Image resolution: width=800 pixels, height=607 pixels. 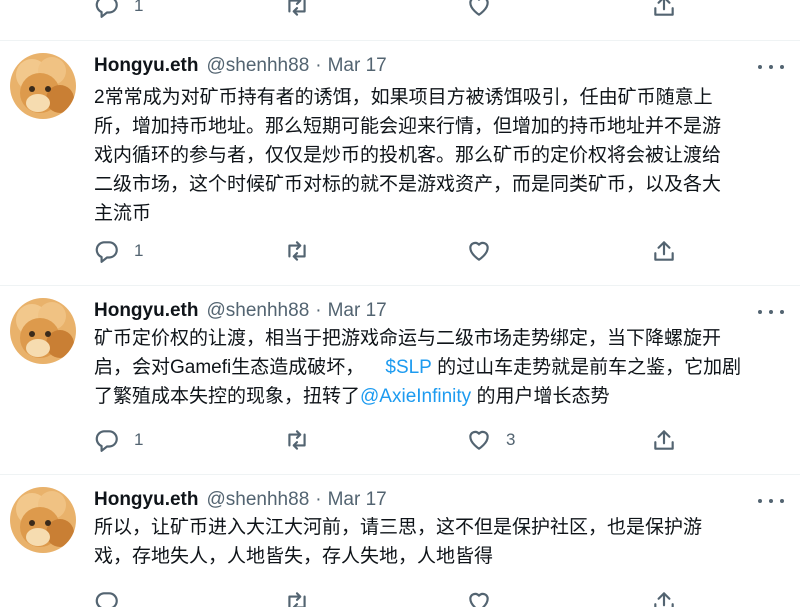 What do you see at coordinates (408, 126) in the screenshot?
I see `tweet-text-line: 所，增加持币地址。那么短期可能会迎来行情，但增加的持币地址并不是游` at bounding box center [408, 126].